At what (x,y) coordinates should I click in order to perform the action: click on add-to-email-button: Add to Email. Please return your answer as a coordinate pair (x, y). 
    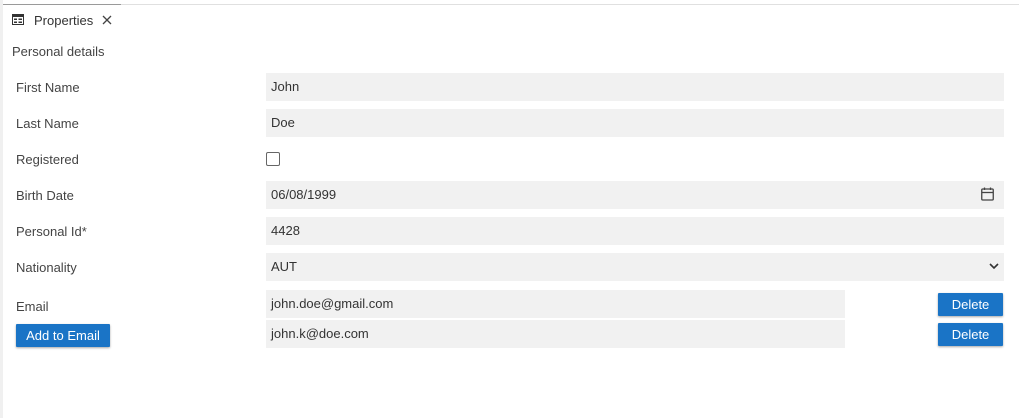
    Looking at the image, I should click on (63, 335).